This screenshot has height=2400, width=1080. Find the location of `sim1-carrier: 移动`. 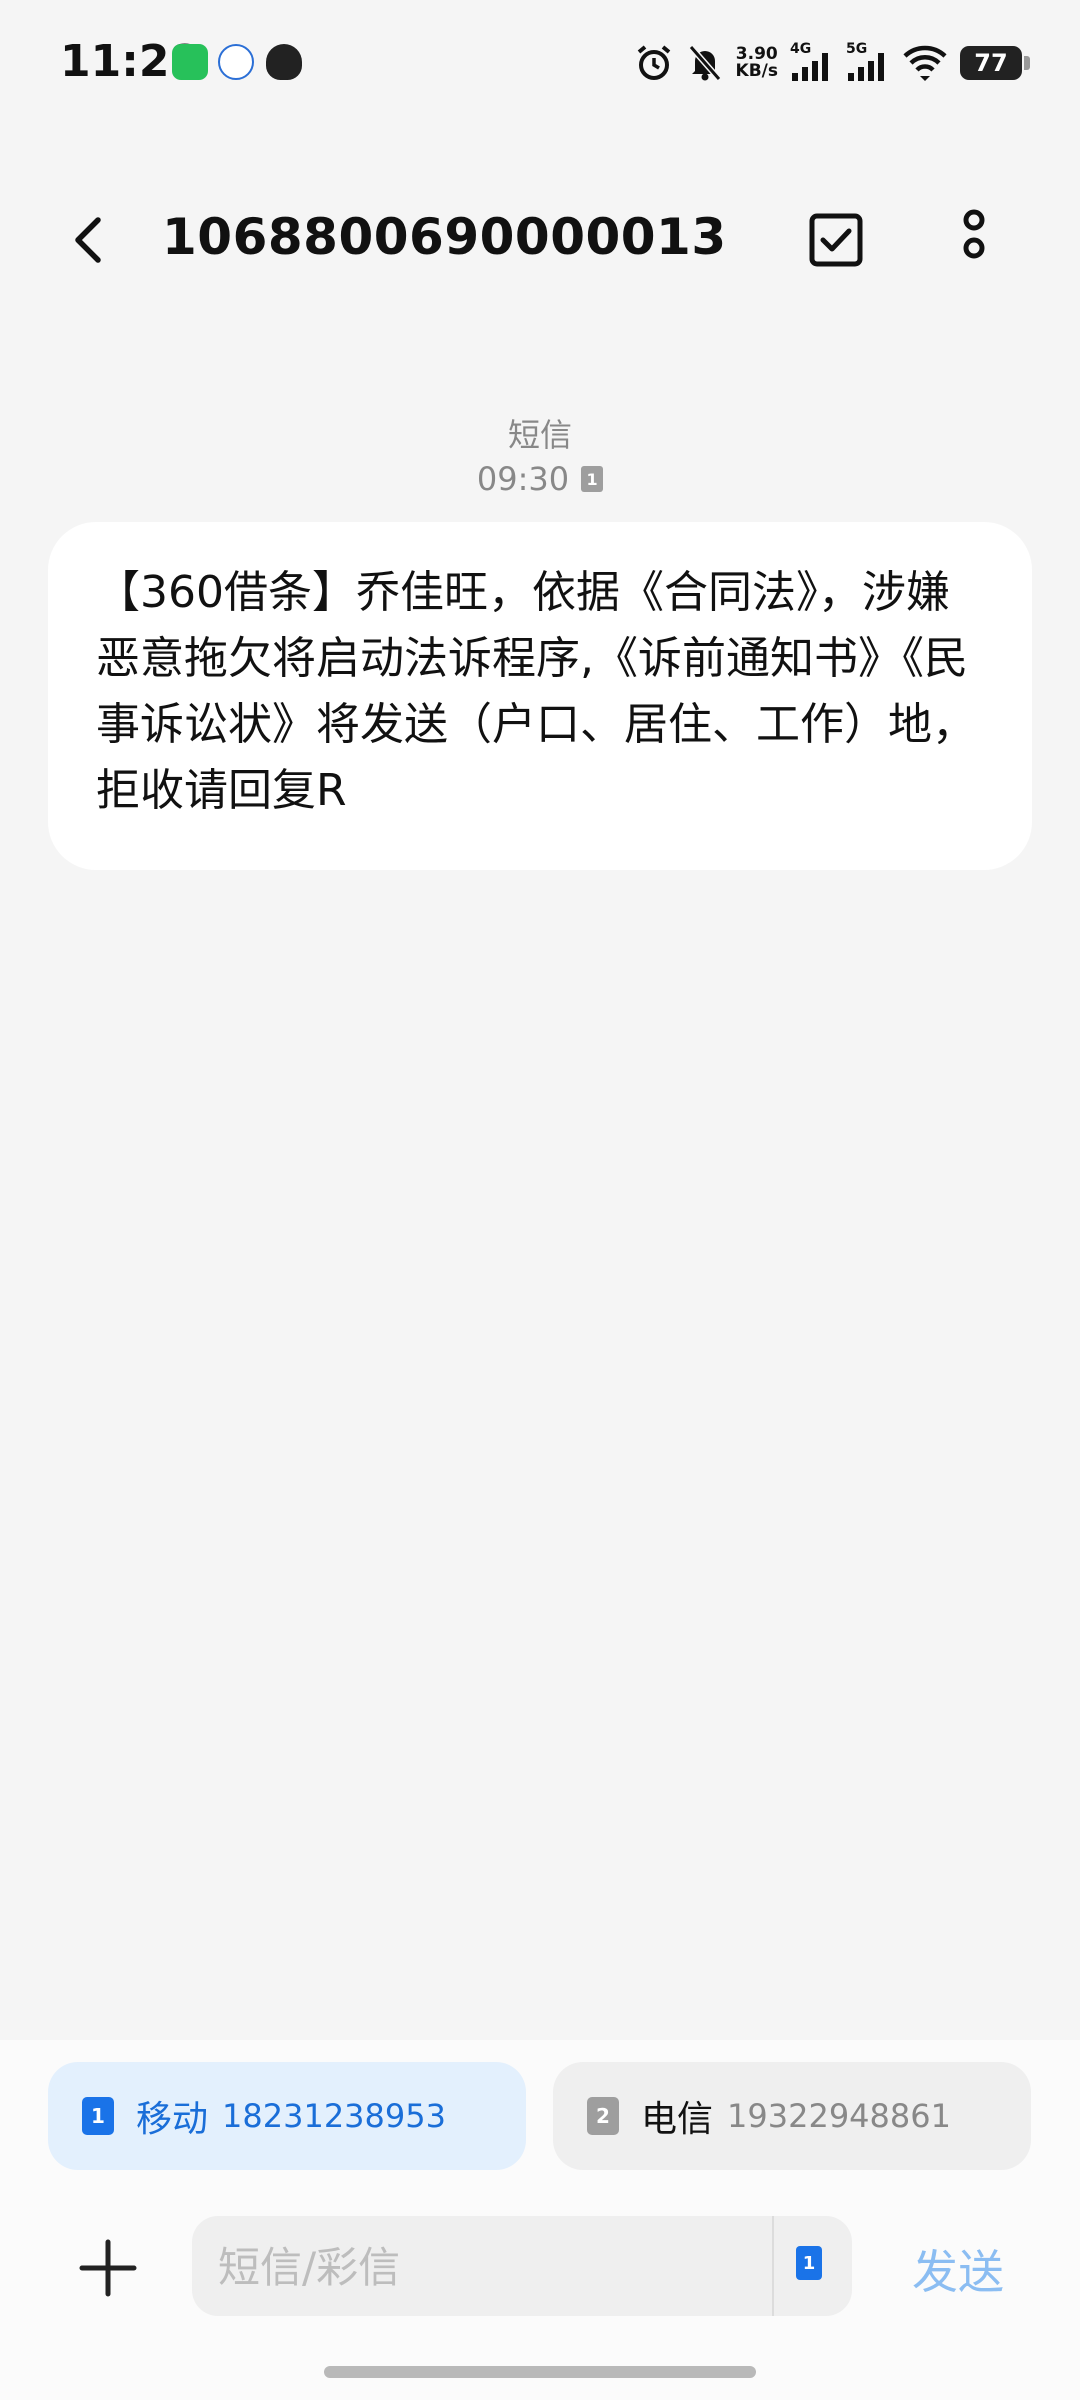

sim1-carrier: 移动 is located at coordinates (172, 2119).